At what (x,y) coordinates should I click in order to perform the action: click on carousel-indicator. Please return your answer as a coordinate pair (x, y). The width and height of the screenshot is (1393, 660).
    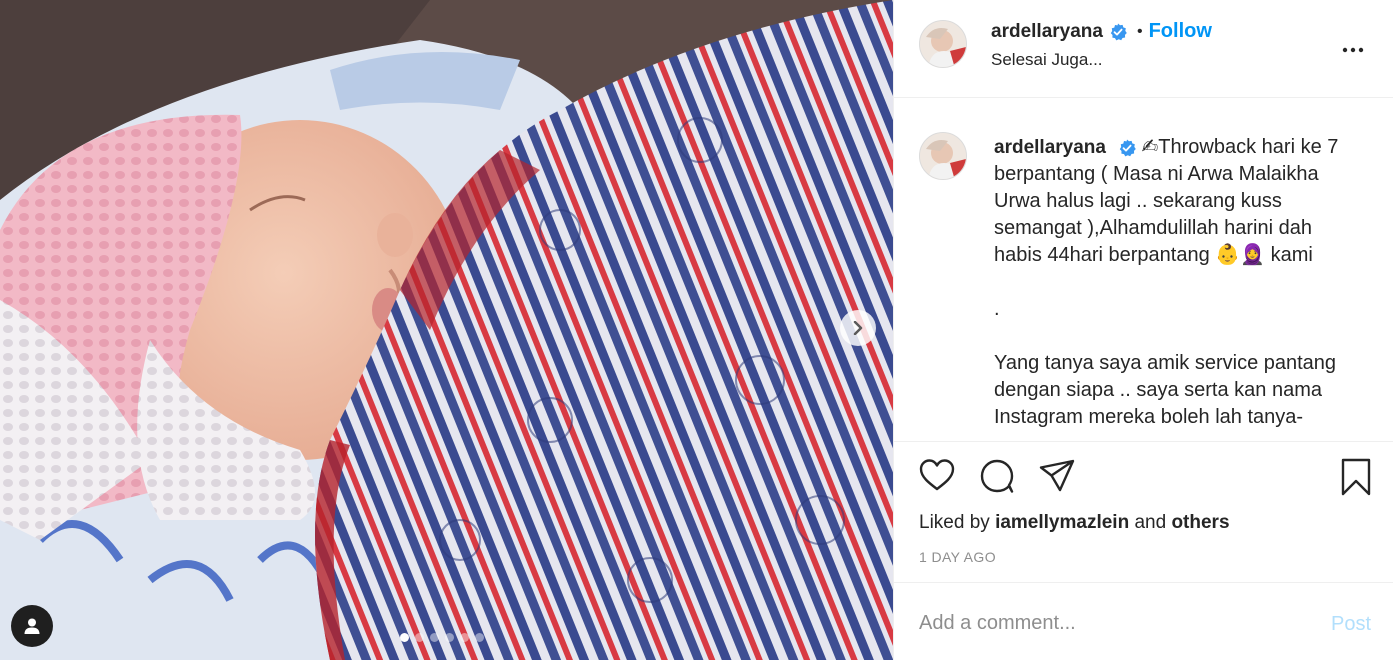
    Looking at the image, I should click on (442, 637).